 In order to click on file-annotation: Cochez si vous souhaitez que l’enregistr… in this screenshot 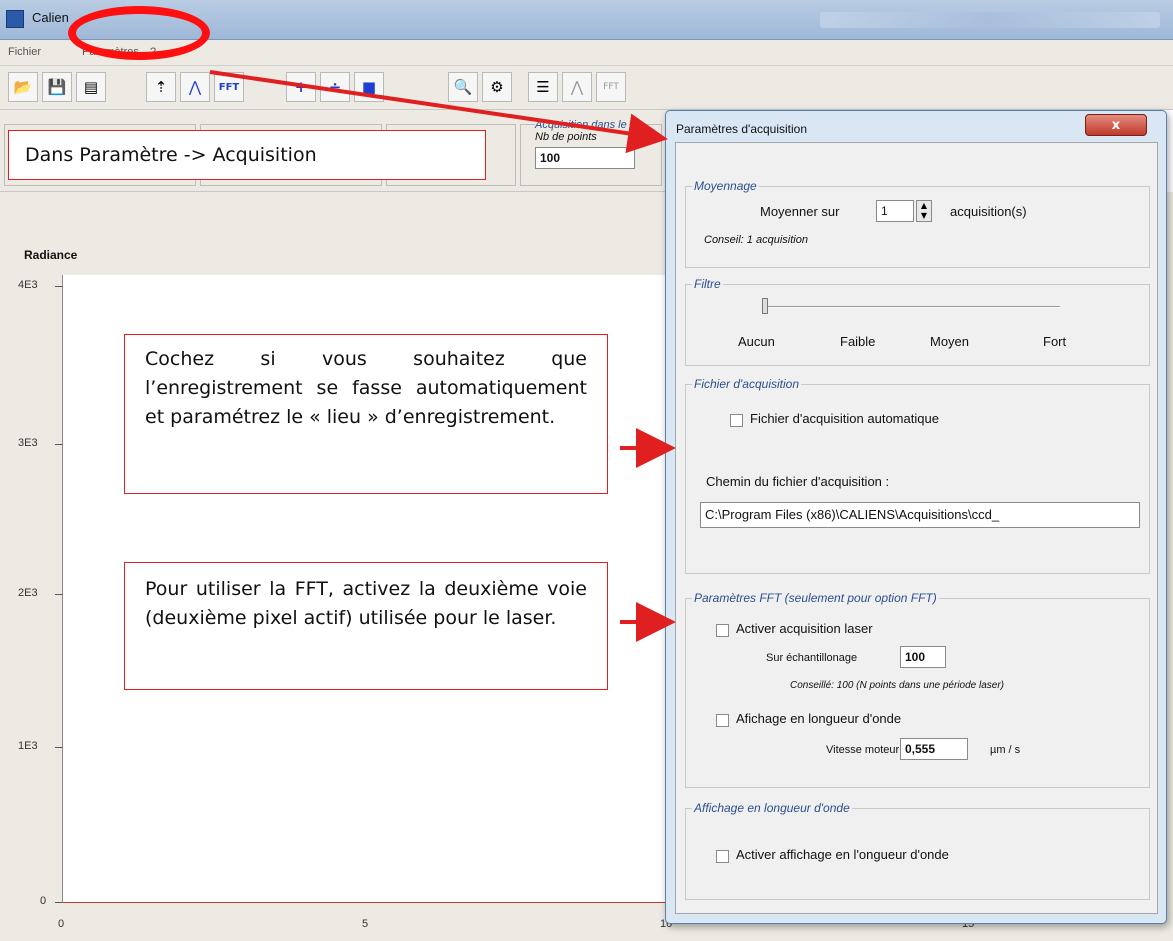, I will do `click(366, 414)`.